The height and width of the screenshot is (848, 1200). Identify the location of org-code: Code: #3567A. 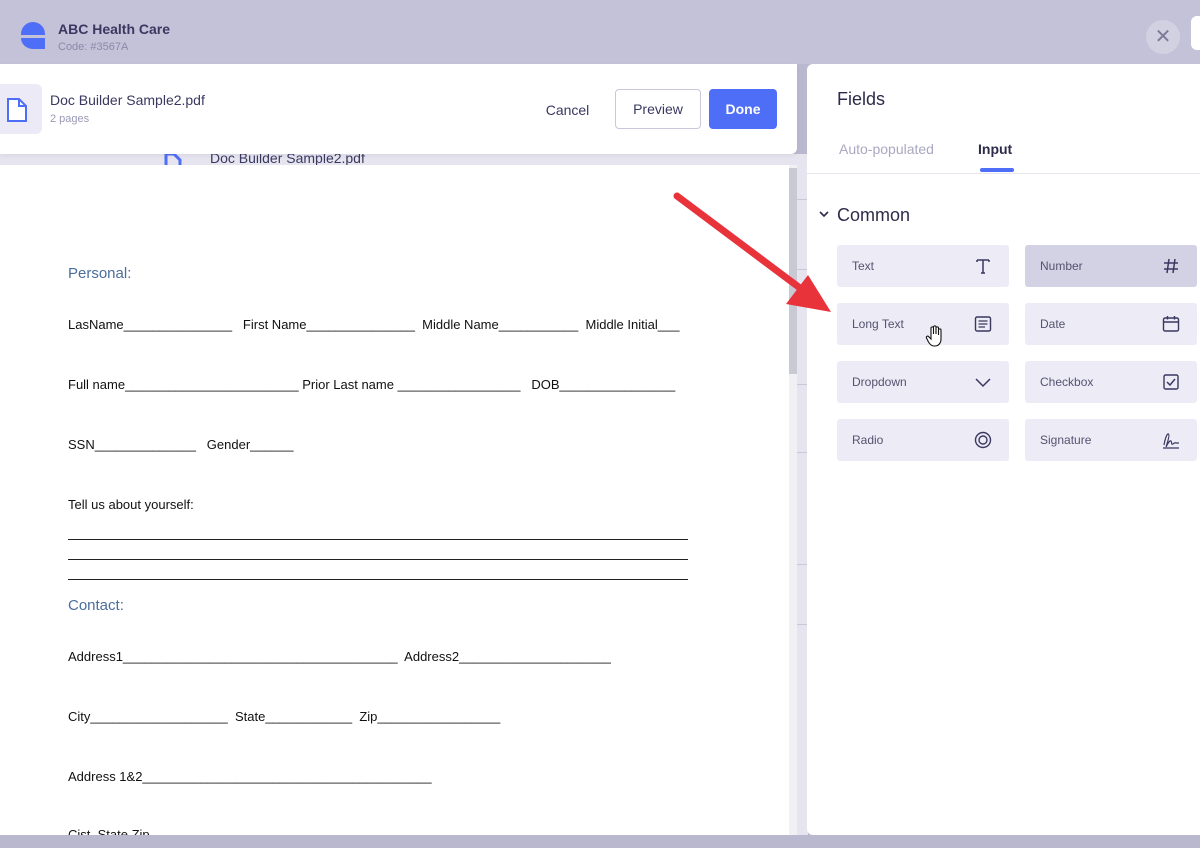
(93, 47).